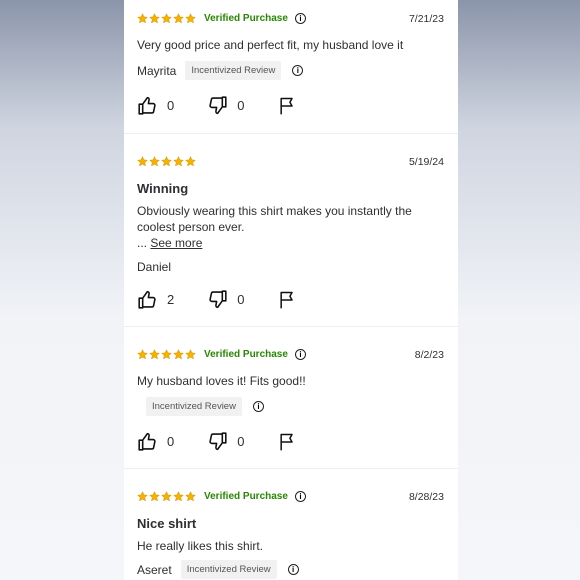  I want to click on review-author: Aseret, so click(154, 569).